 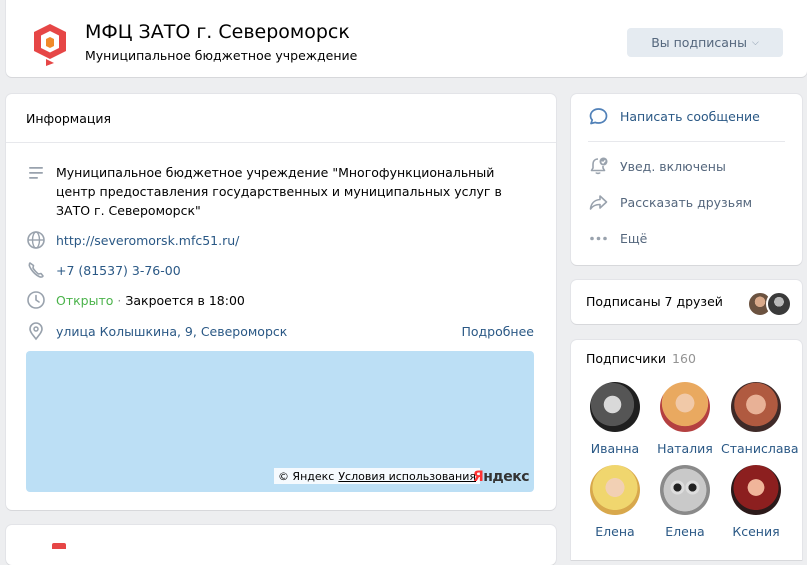 What do you see at coordinates (654, 301) in the screenshot?
I see `friends-subscribed-label: Подписаны 7 друзей` at bounding box center [654, 301].